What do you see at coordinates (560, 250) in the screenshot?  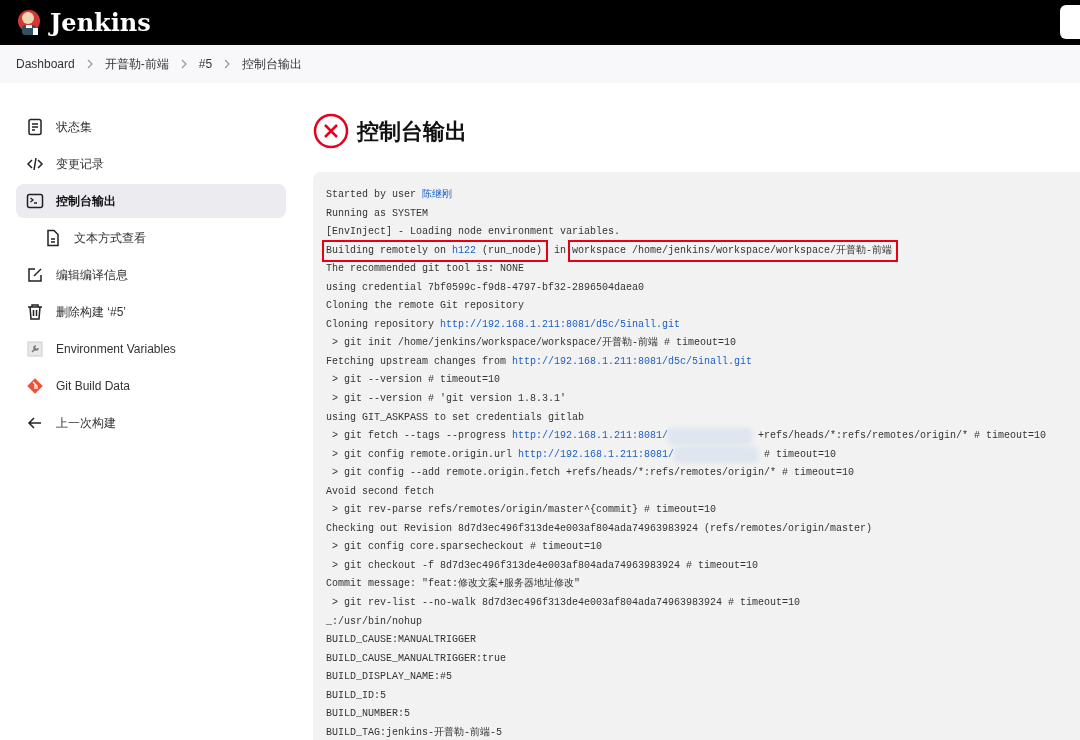 I see `console-text: in` at bounding box center [560, 250].